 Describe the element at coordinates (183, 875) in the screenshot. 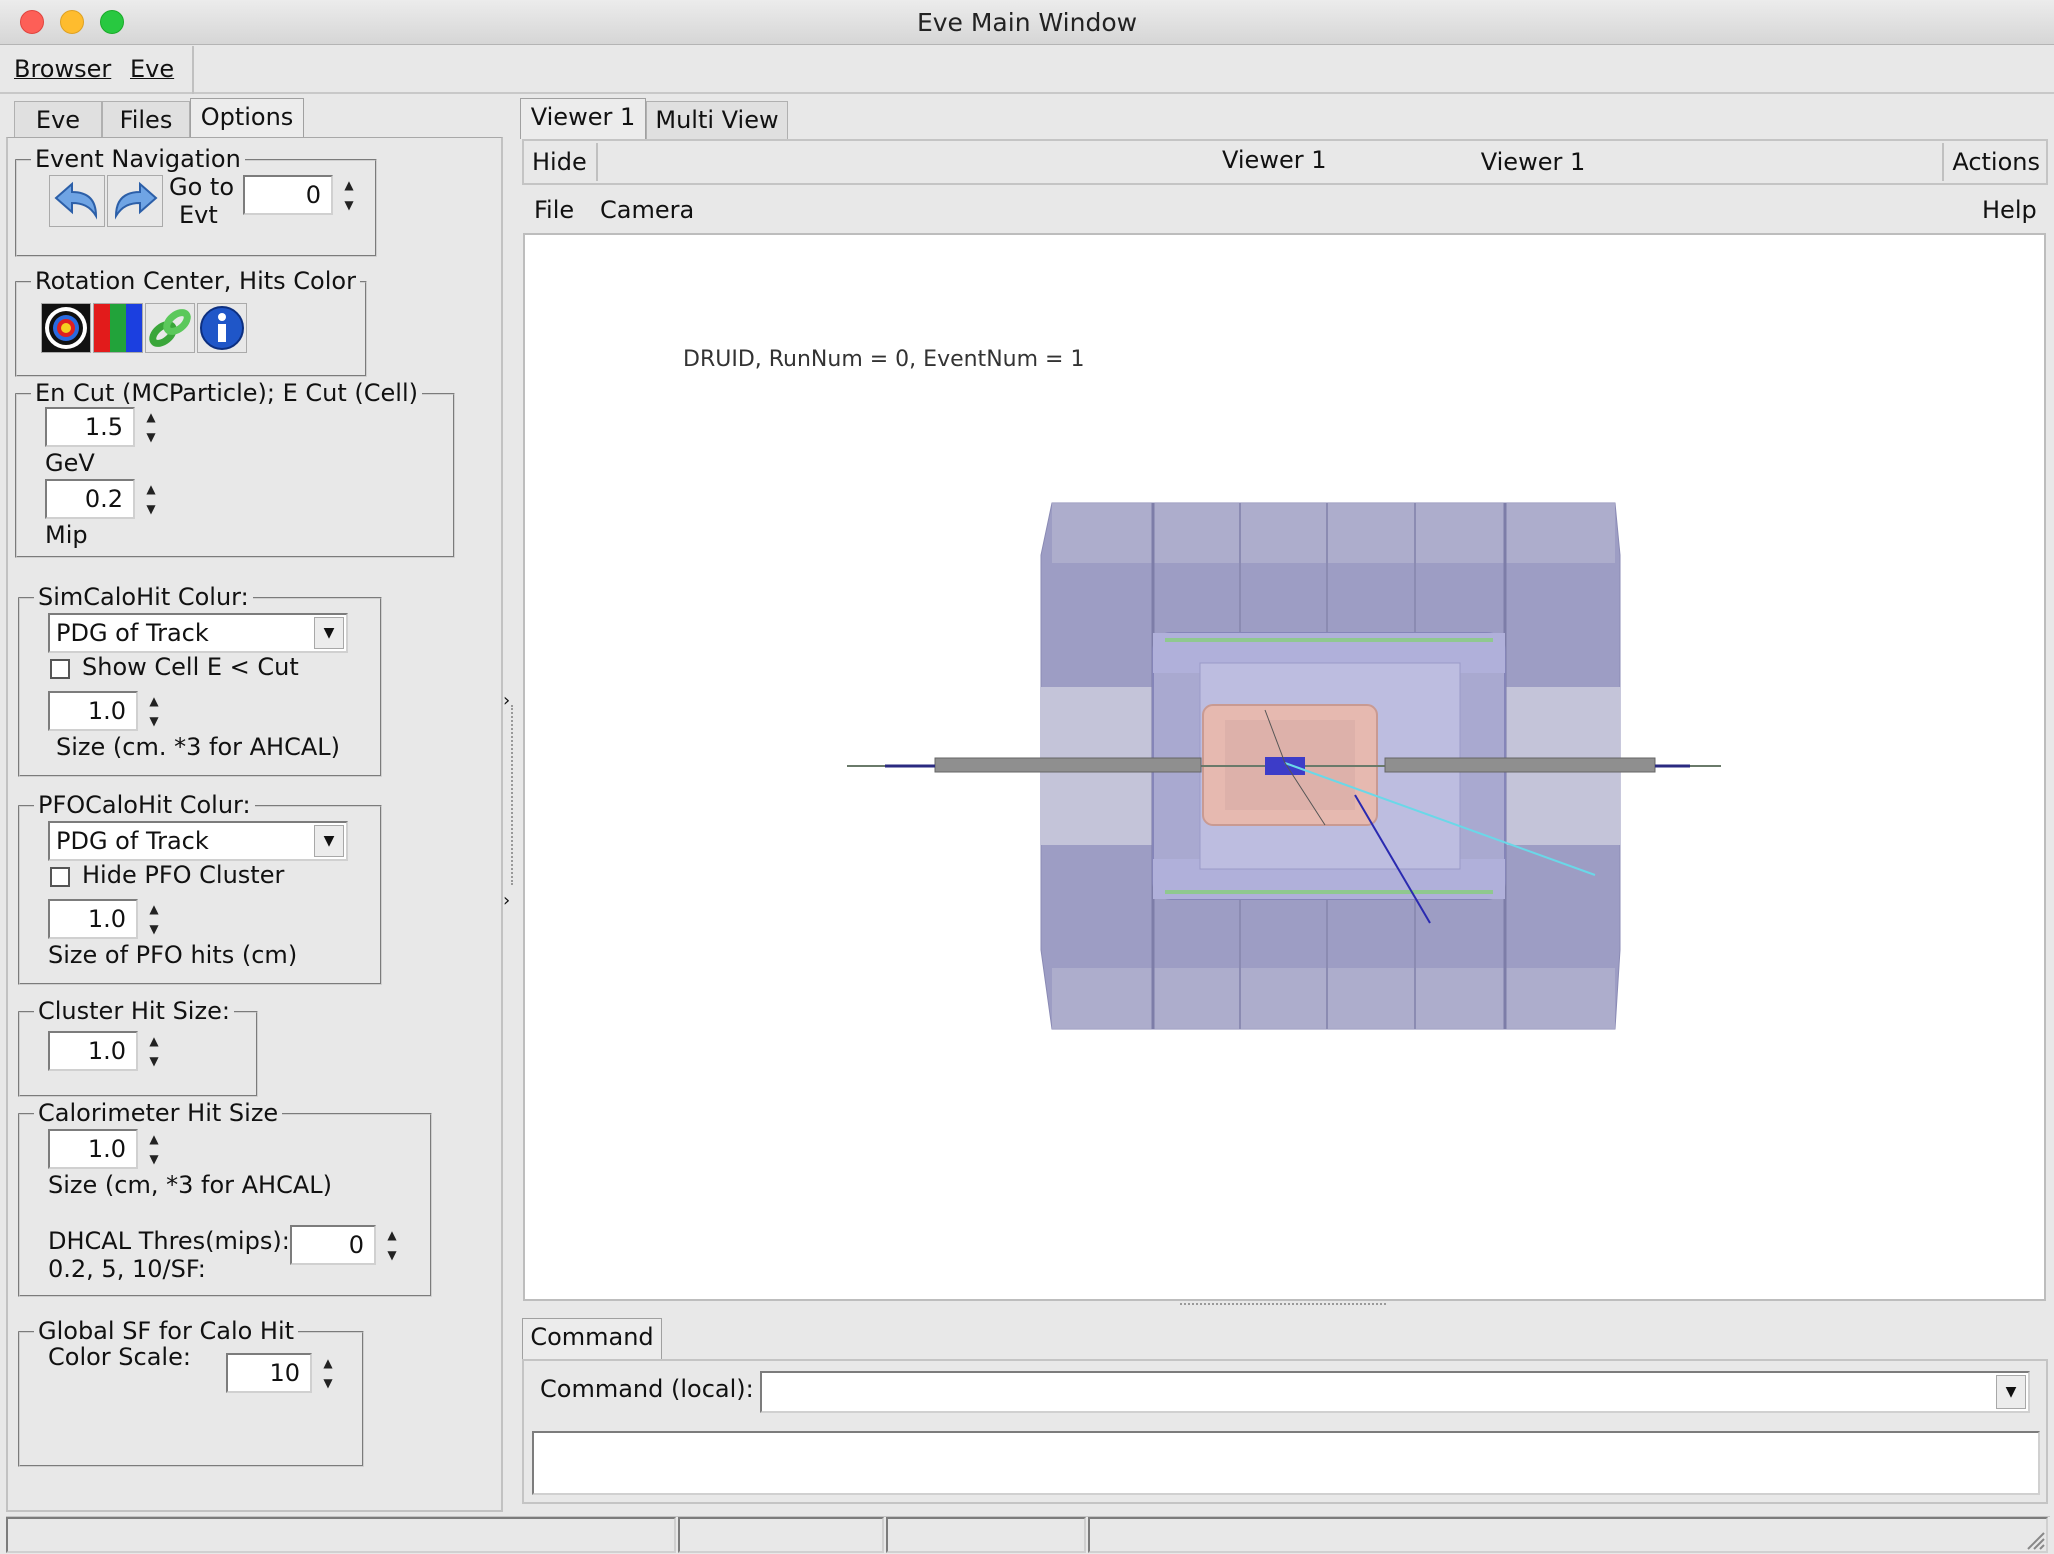

I see `hide-pfo-cluster-label: Hide PFO Cluster` at that location.